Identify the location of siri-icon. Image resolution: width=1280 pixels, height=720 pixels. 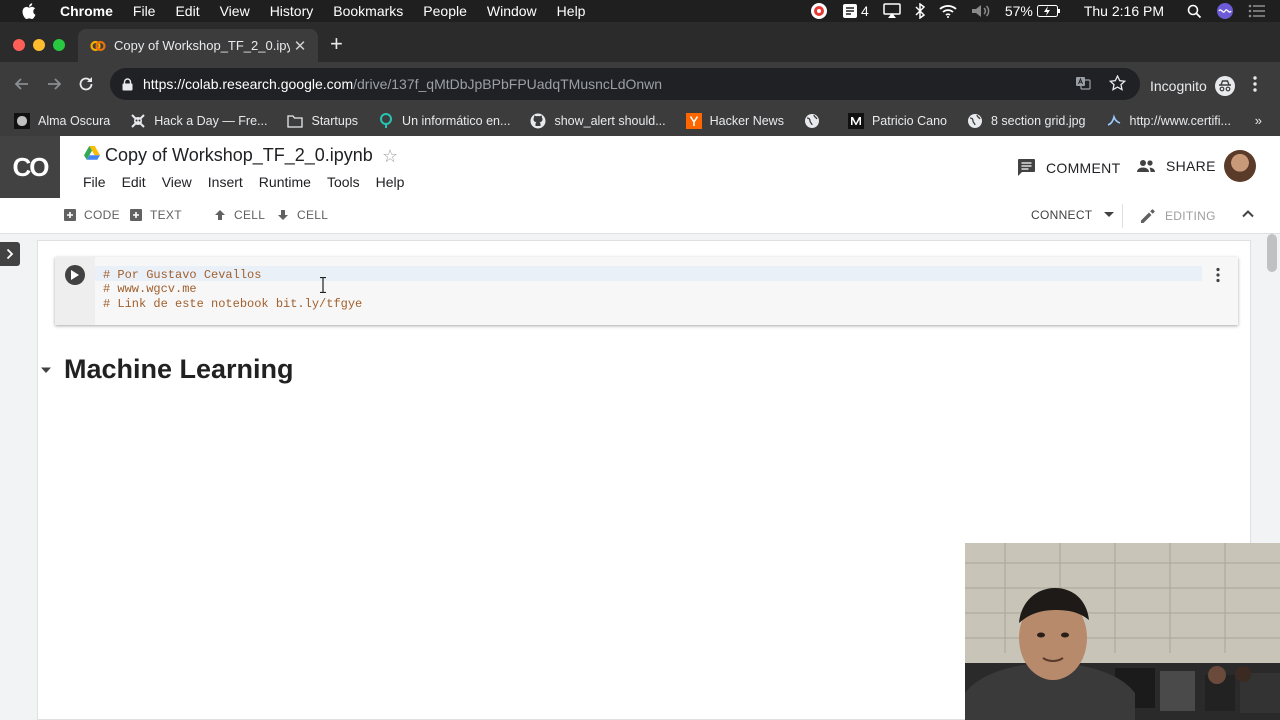
(1225, 11).